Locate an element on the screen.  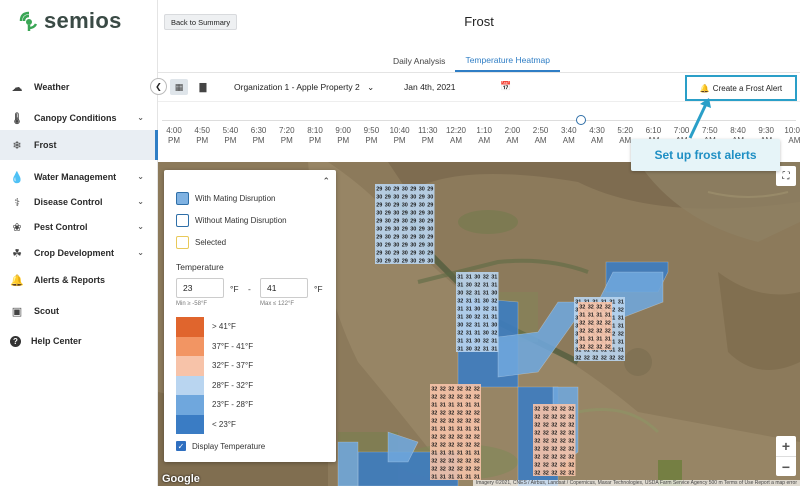
collapse-sidebar-button: ❮ is located at coordinates (158, 86).